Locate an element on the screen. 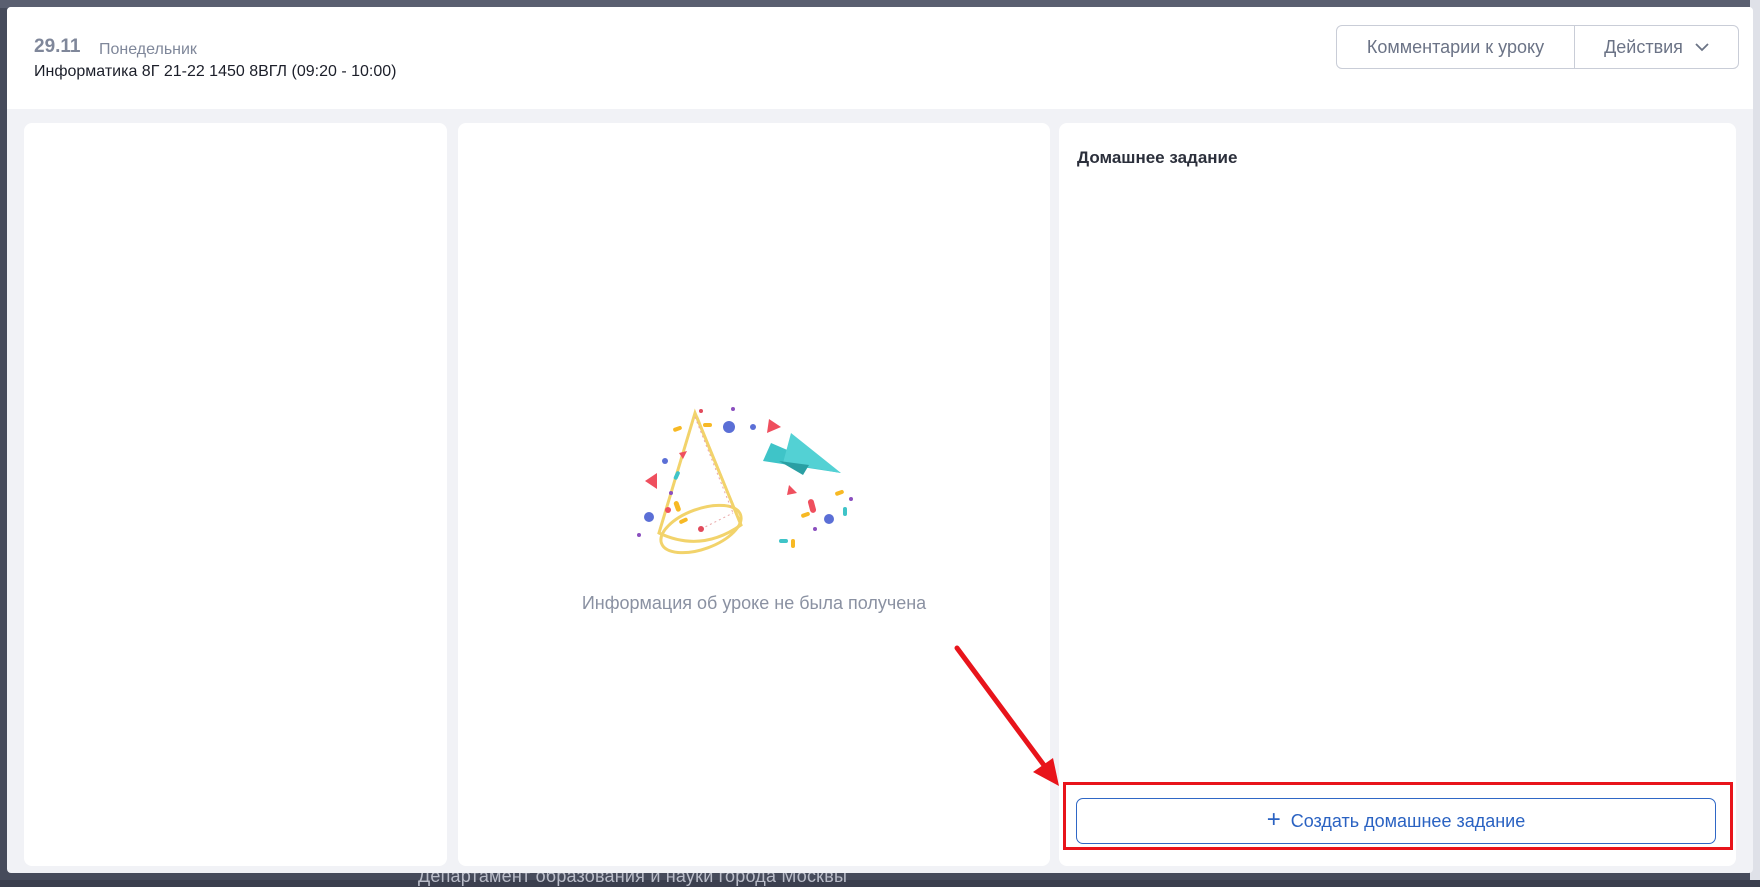  empty-state-message: Информация об уроке не была получена is located at coordinates (754, 603).